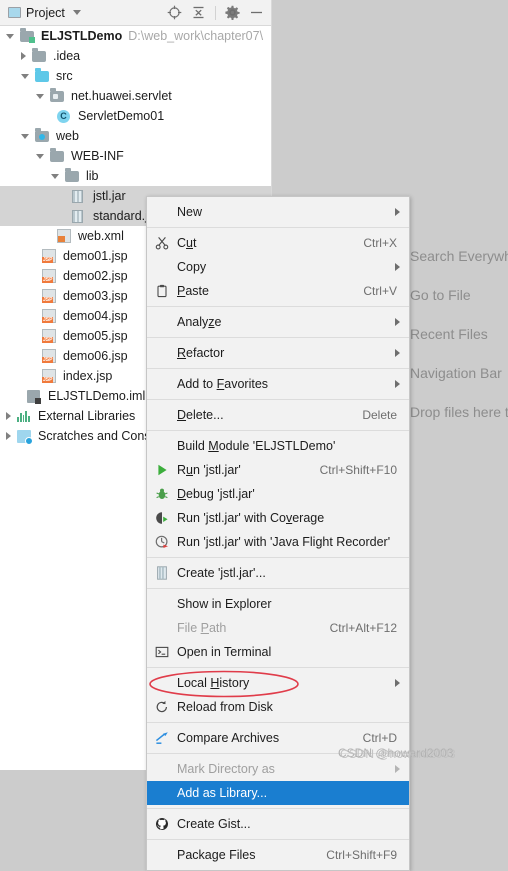 The height and width of the screenshot is (871, 508). What do you see at coordinates (278, 243) in the screenshot?
I see `menu-item: Cut Ctrl+X` at bounding box center [278, 243].